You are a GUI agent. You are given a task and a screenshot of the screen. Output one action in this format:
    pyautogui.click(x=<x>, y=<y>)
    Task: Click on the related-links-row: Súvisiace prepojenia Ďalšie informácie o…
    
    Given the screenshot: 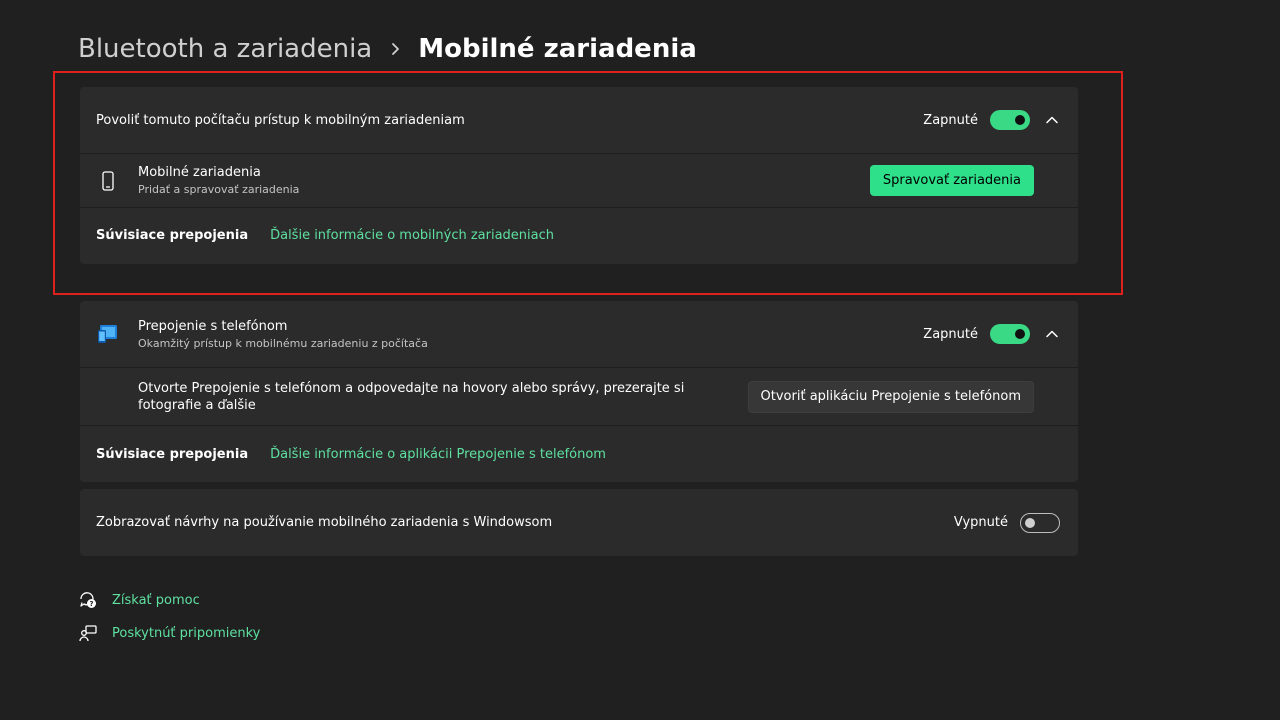 What is the action you would take?
    pyautogui.click(x=579, y=236)
    